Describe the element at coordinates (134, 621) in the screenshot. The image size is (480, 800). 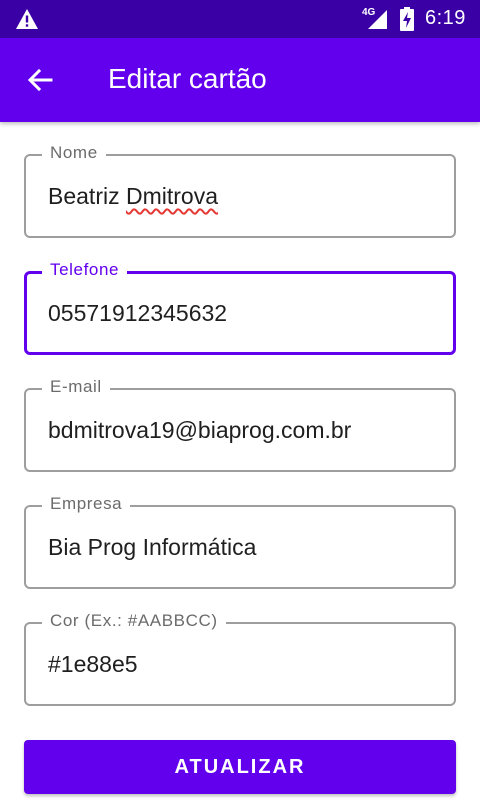
I see `cor-label: Cor (Ex.: #AABBCC)` at that location.